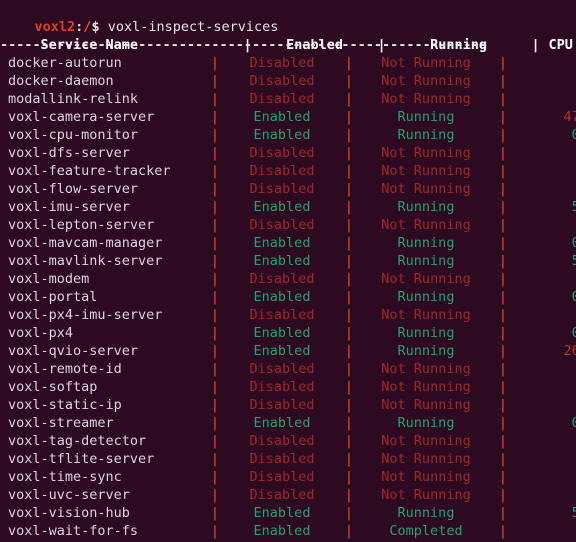  What do you see at coordinates (288, 495) in the screenshot?
I see `table-row: voxl-uvc-server | Disabled | Not Running |` at bounding box center [288, 495].